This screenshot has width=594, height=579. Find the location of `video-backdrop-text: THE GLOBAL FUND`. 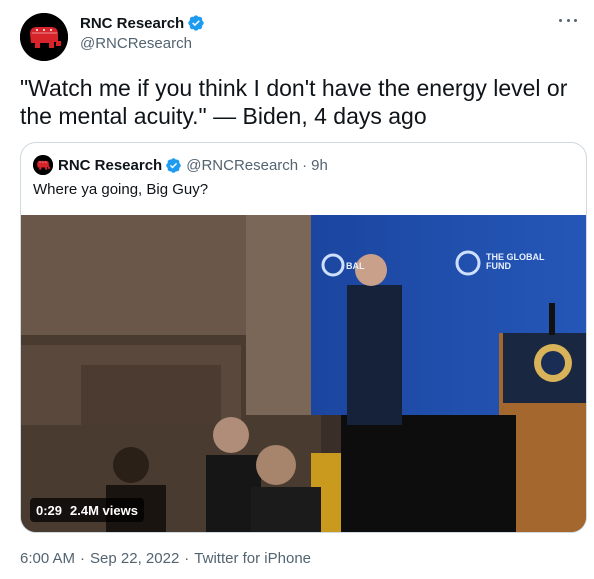

video-backdrop-text: THE GLOBAL FUND is located at coordinates (515, 261).